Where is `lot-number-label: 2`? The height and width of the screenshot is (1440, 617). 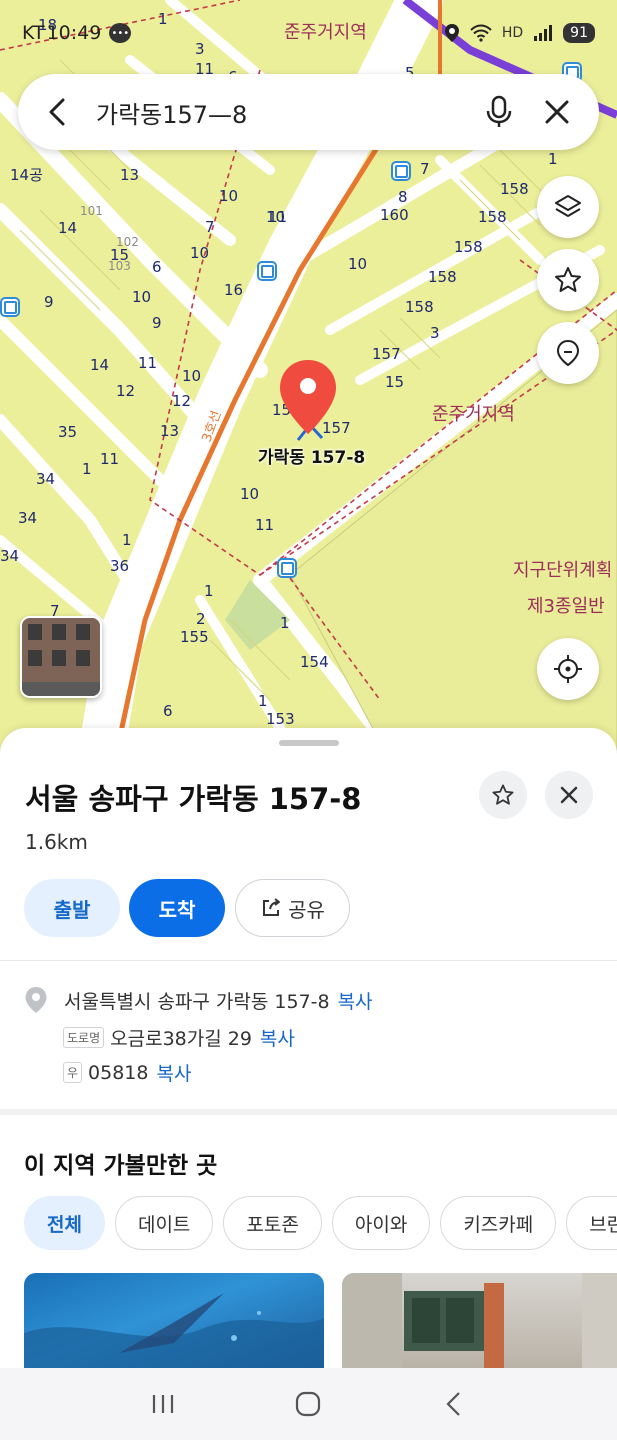 lot-number-label: 2 is located at coordinates (201, 619).